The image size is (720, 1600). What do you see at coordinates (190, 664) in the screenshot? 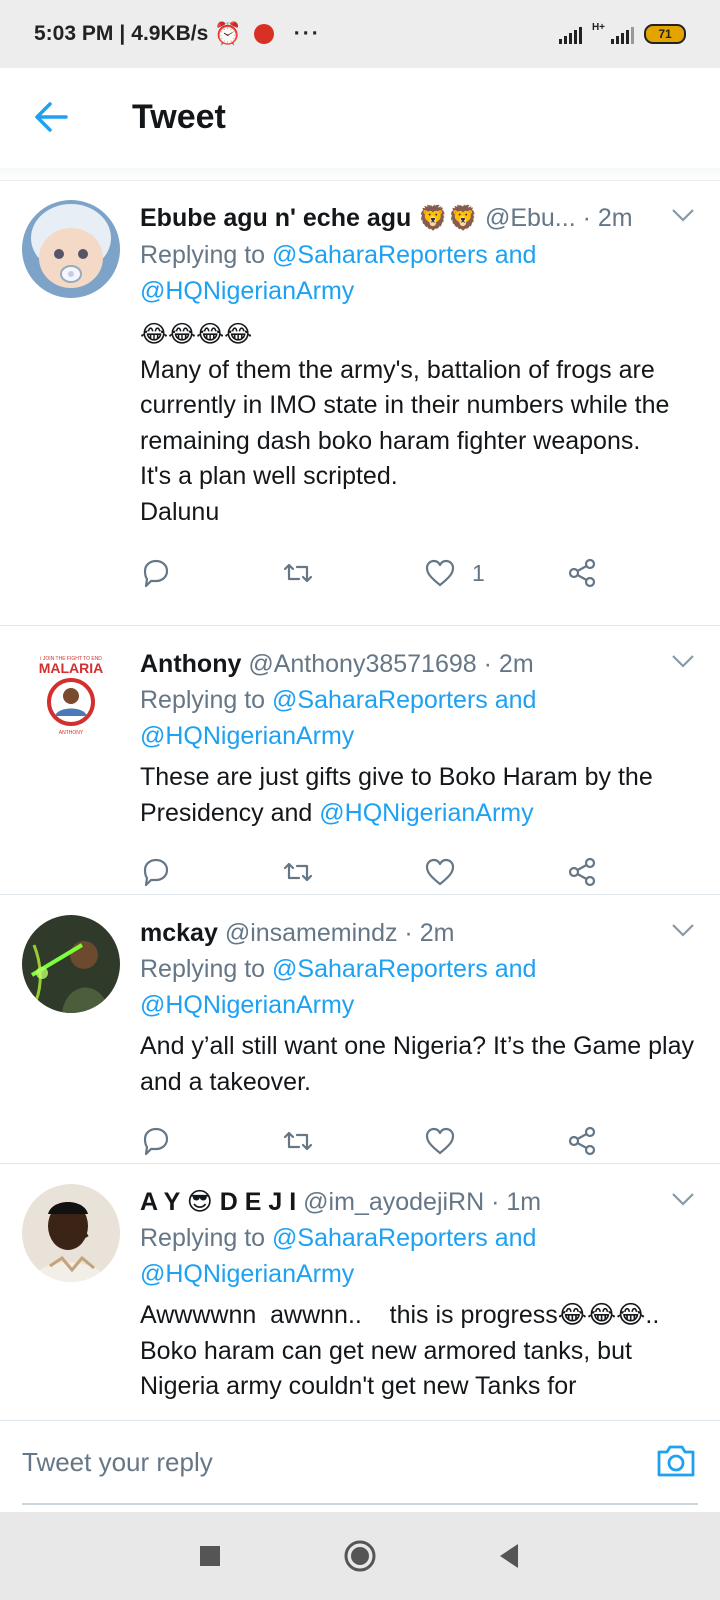
I see `author-name: Anthony` at bounding box center [190, 664].